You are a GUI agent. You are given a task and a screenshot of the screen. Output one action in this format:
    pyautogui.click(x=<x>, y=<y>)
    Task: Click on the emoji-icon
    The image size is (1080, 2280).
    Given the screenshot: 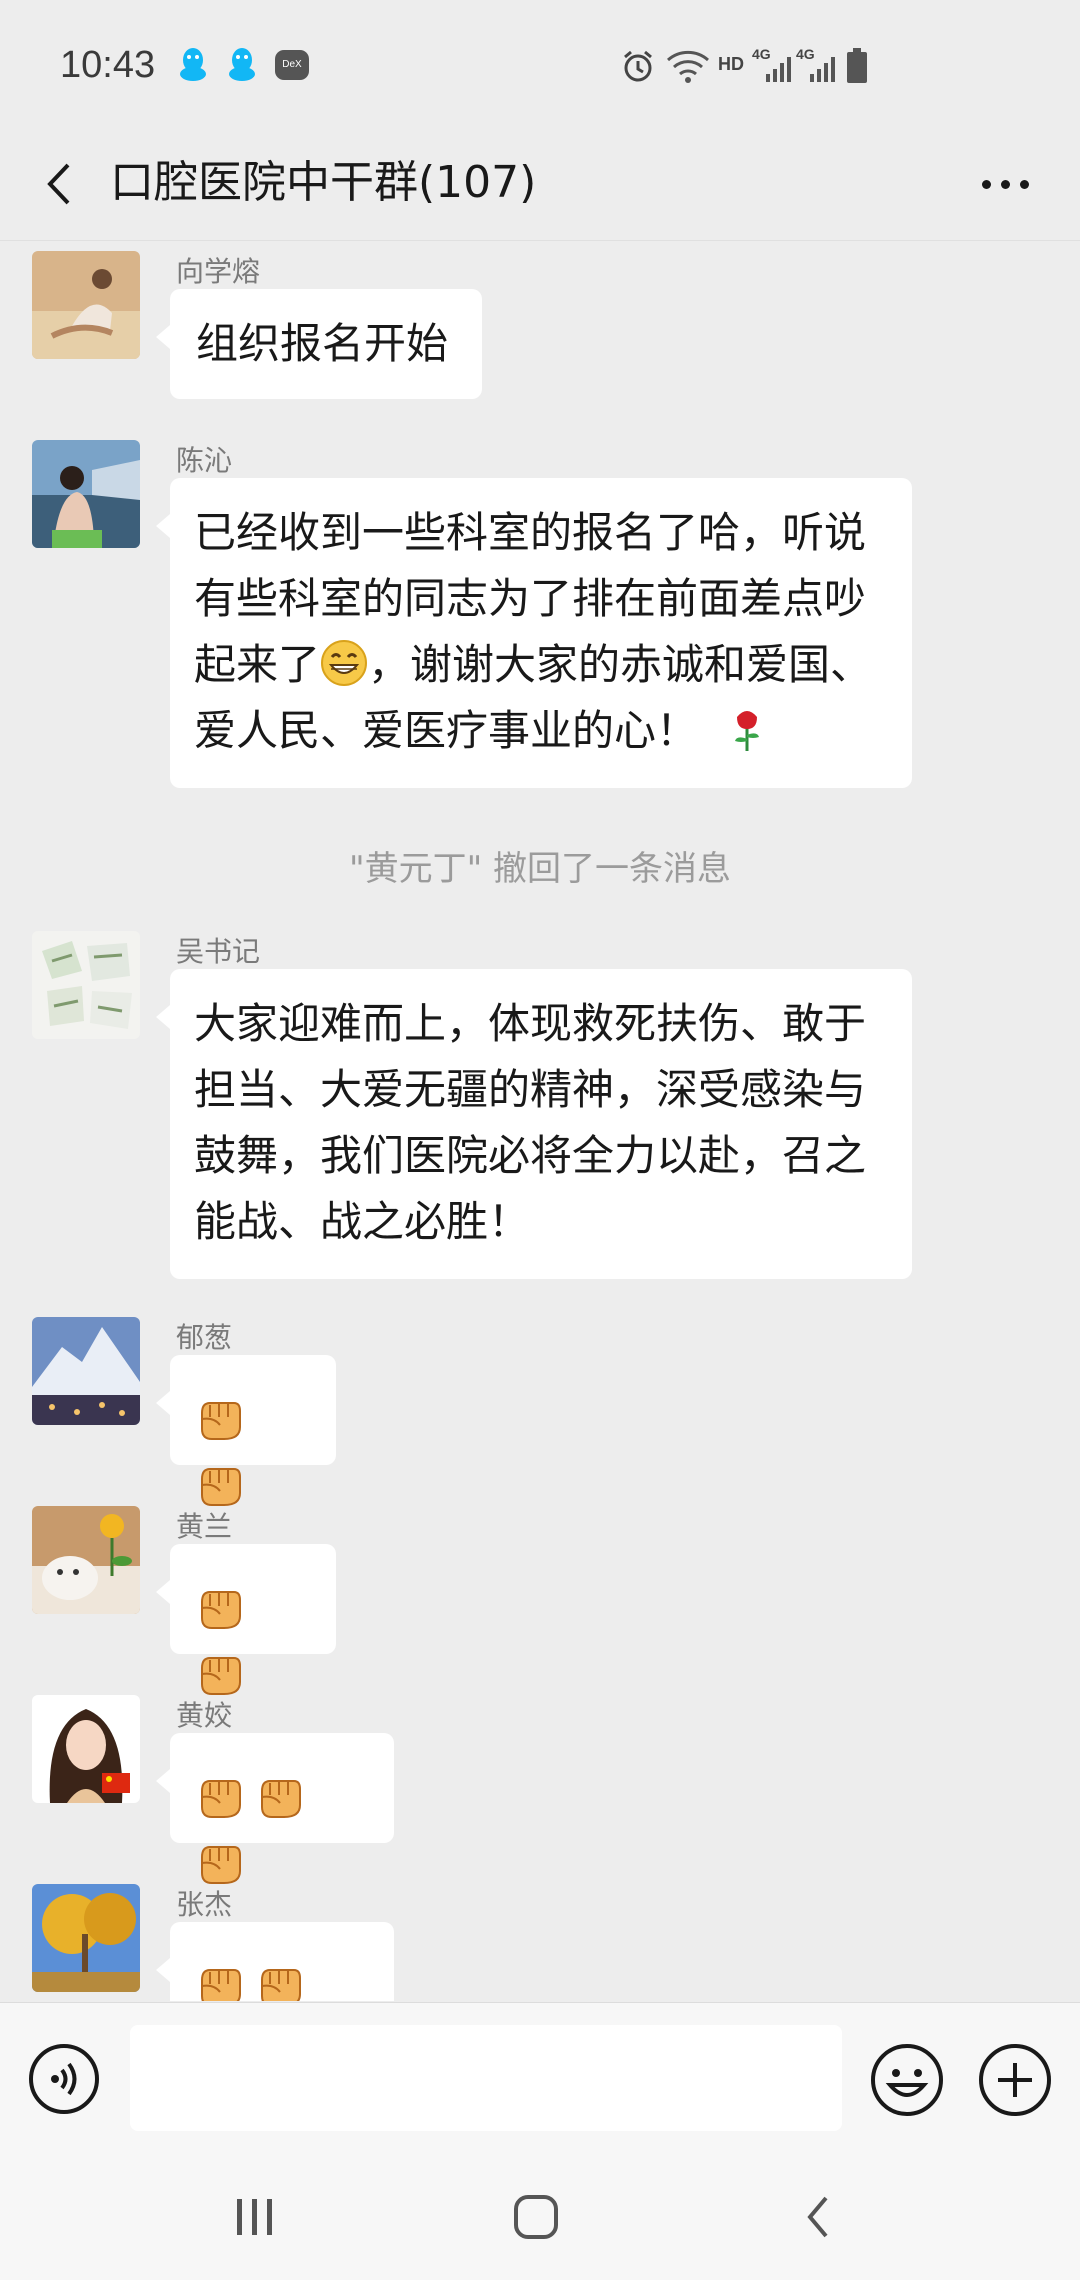 What is the action you would take?
    pyautogui.click(x=907, y=2080)
    